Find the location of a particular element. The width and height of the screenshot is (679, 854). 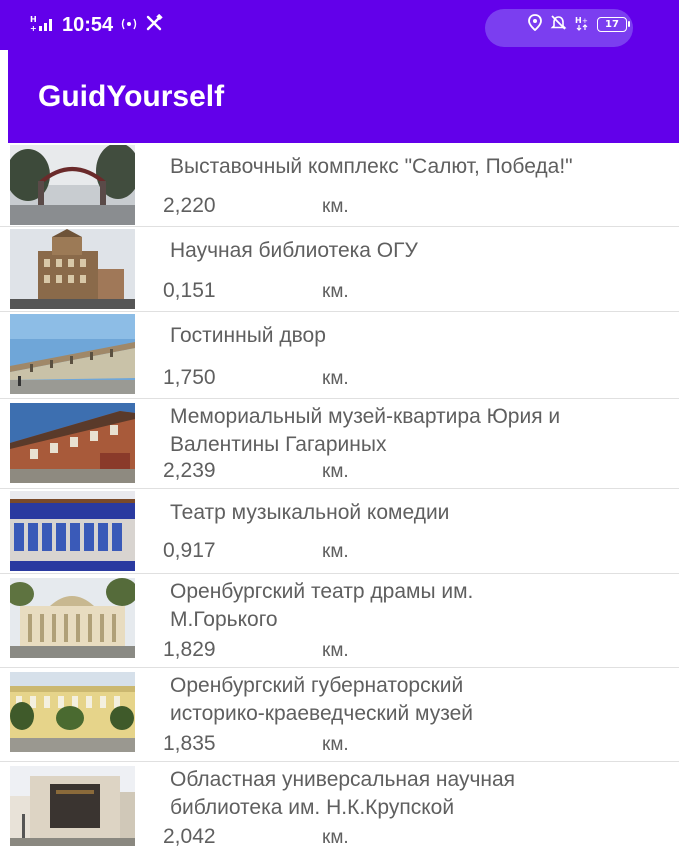

place-name: Выставочный комплекс "Салют, Победа!" is located at coordinates (371, 166).